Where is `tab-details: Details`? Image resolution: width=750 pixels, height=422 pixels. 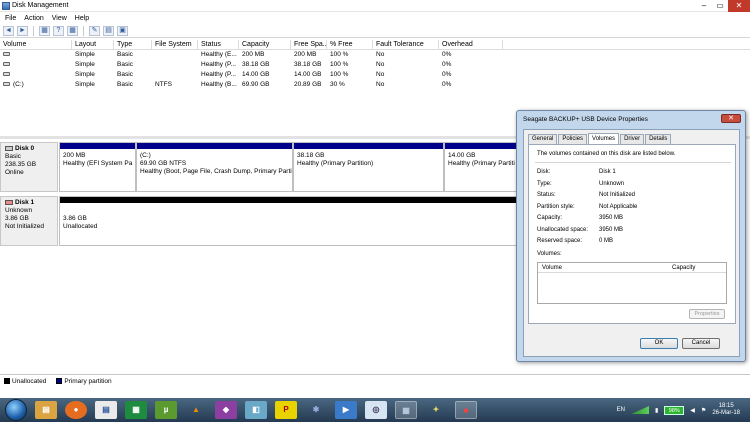 tab-details: Details is located at coordinates (658, 139).